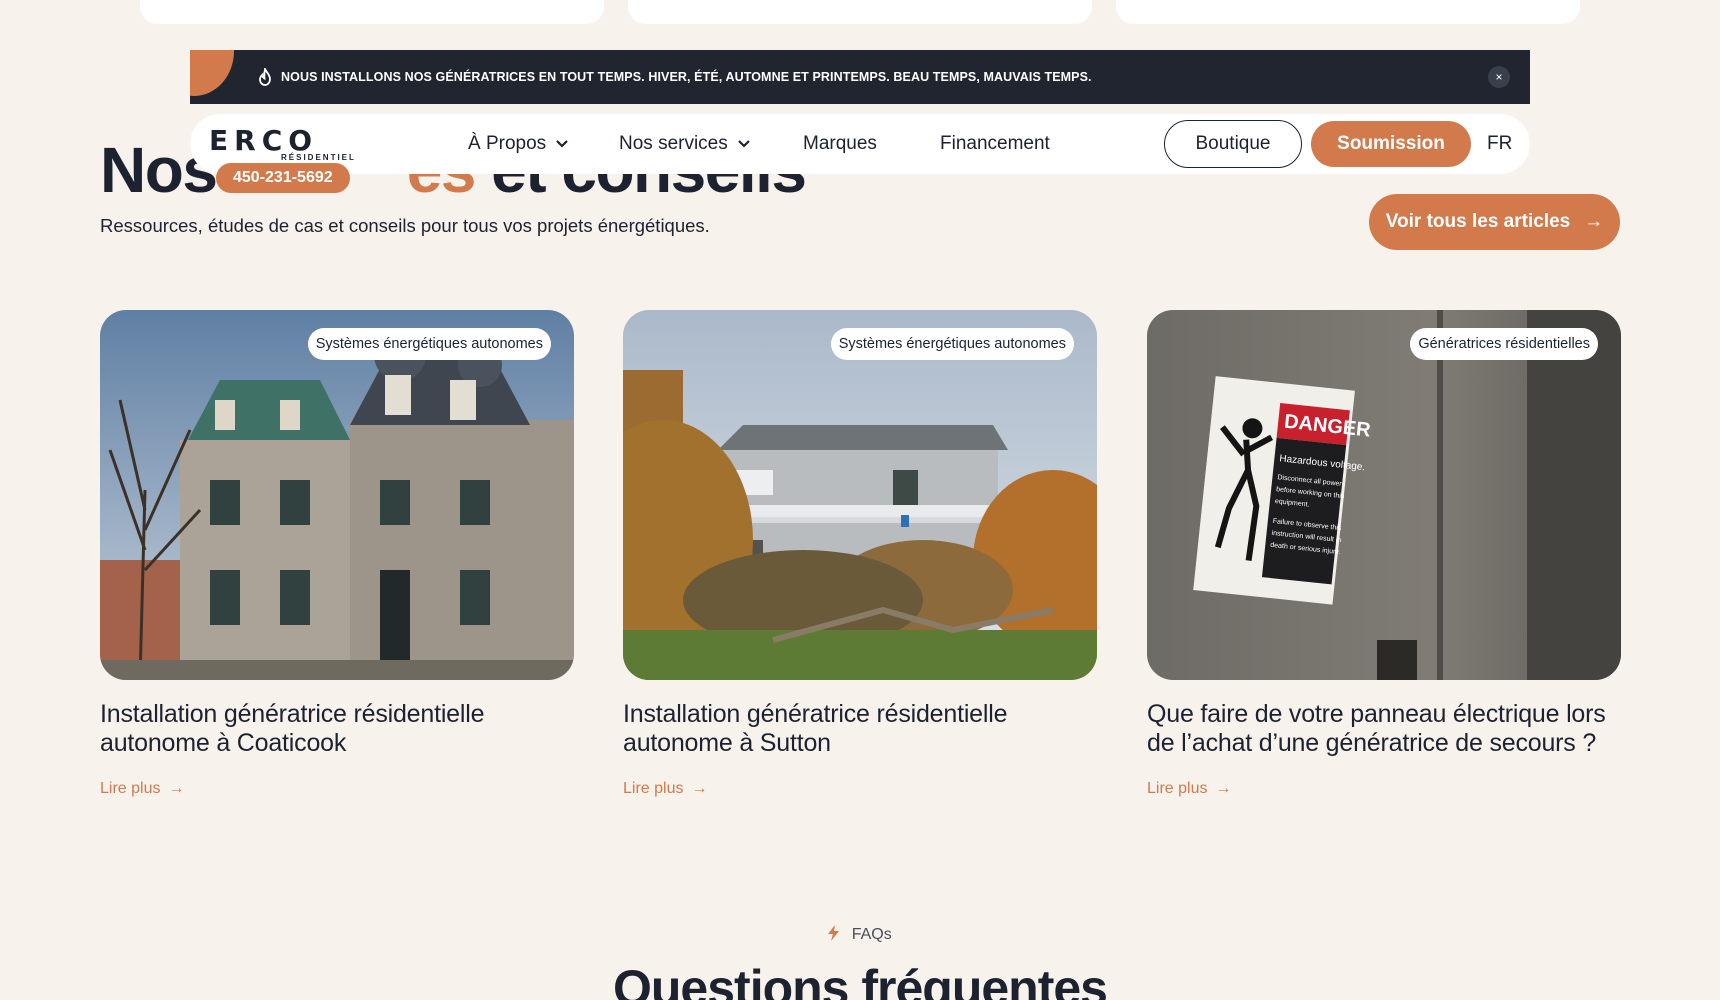  I want to click on quote-button: Soumission, so click(1391, 144).